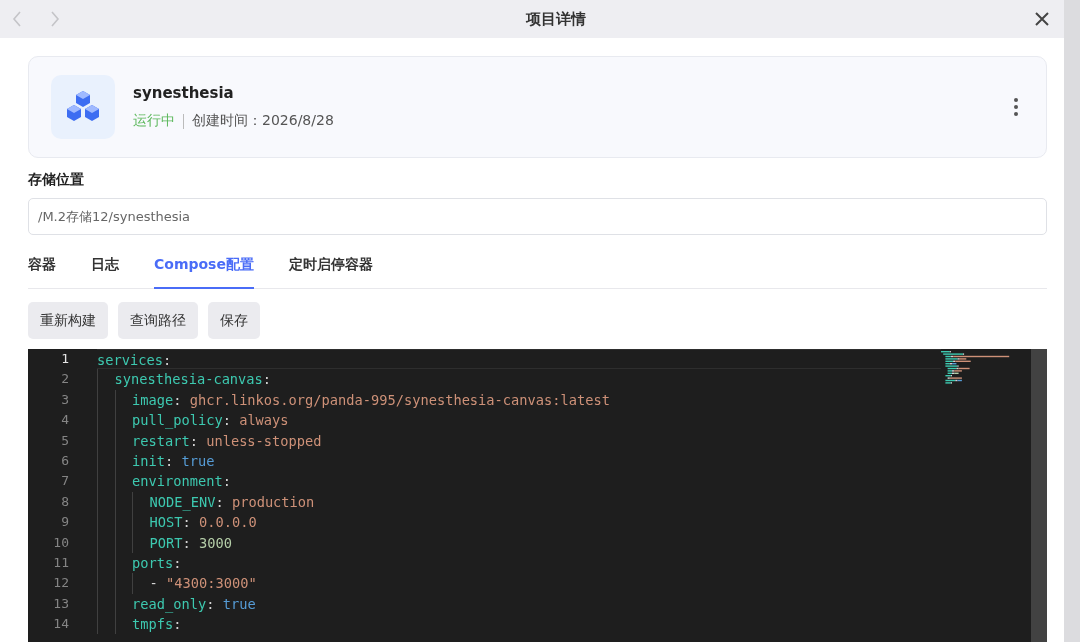 Image resolution: width=1080 pixels, height=642 pixels. What do you see at coordinates (158, 320) in the screenshot?
I see `action-button: 查询路径` at bounding box center [158, 320].